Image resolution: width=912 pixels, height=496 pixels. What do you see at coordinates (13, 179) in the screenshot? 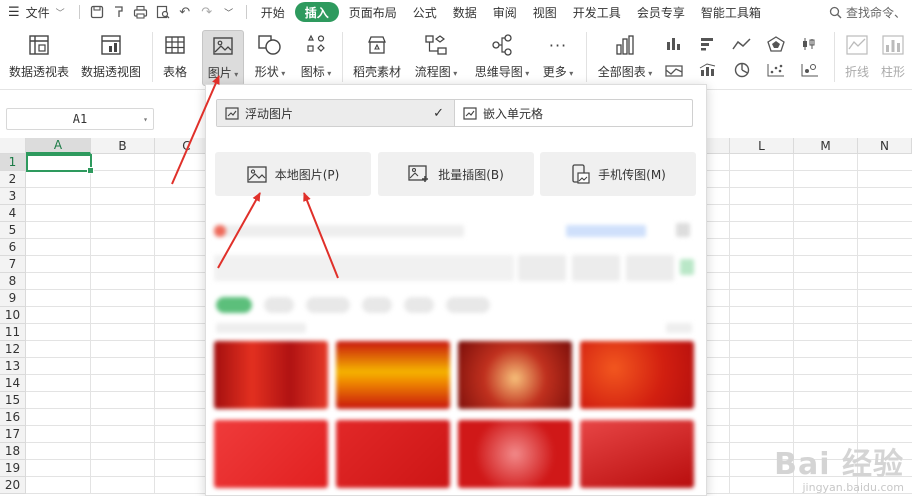
I see `row-header-2: 2` at bounding box center [13, 179].